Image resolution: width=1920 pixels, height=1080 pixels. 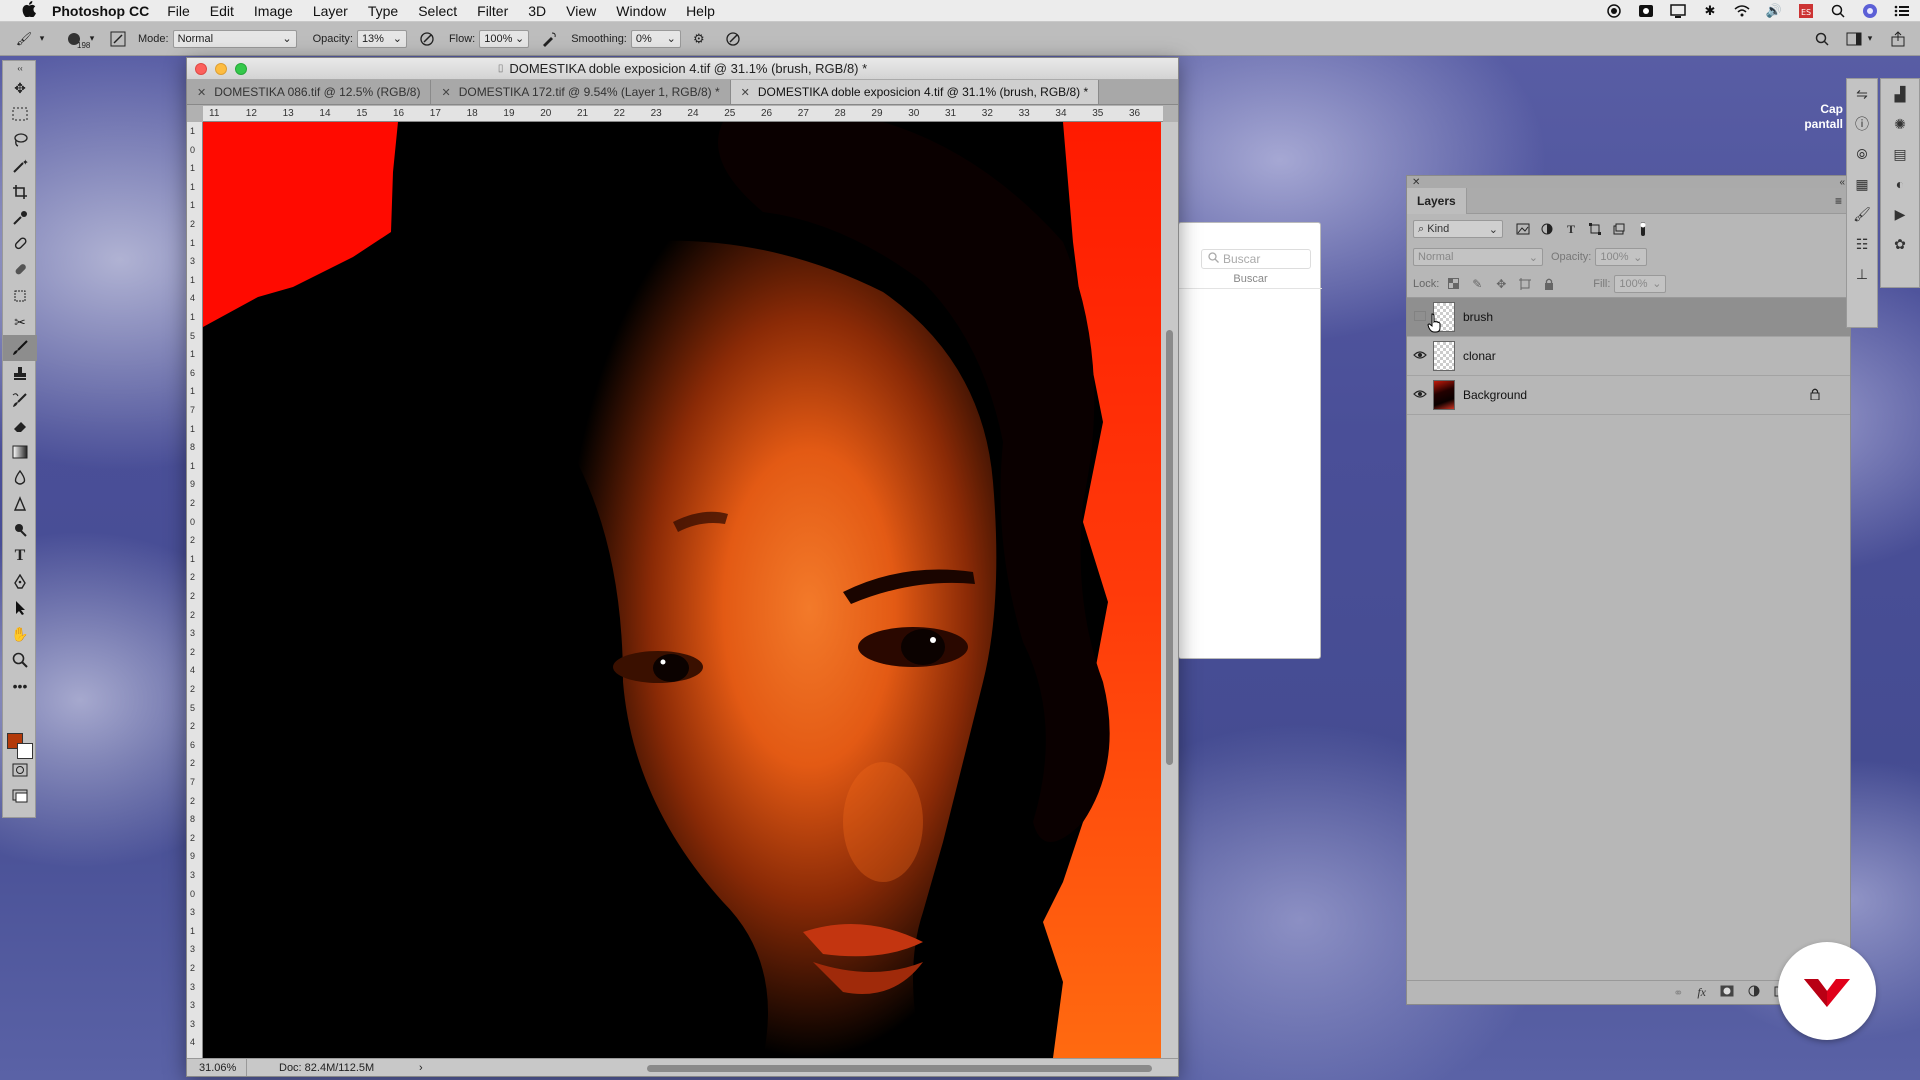 I want to click on layer-style-icon: fx, so click(x=1701, y=992).